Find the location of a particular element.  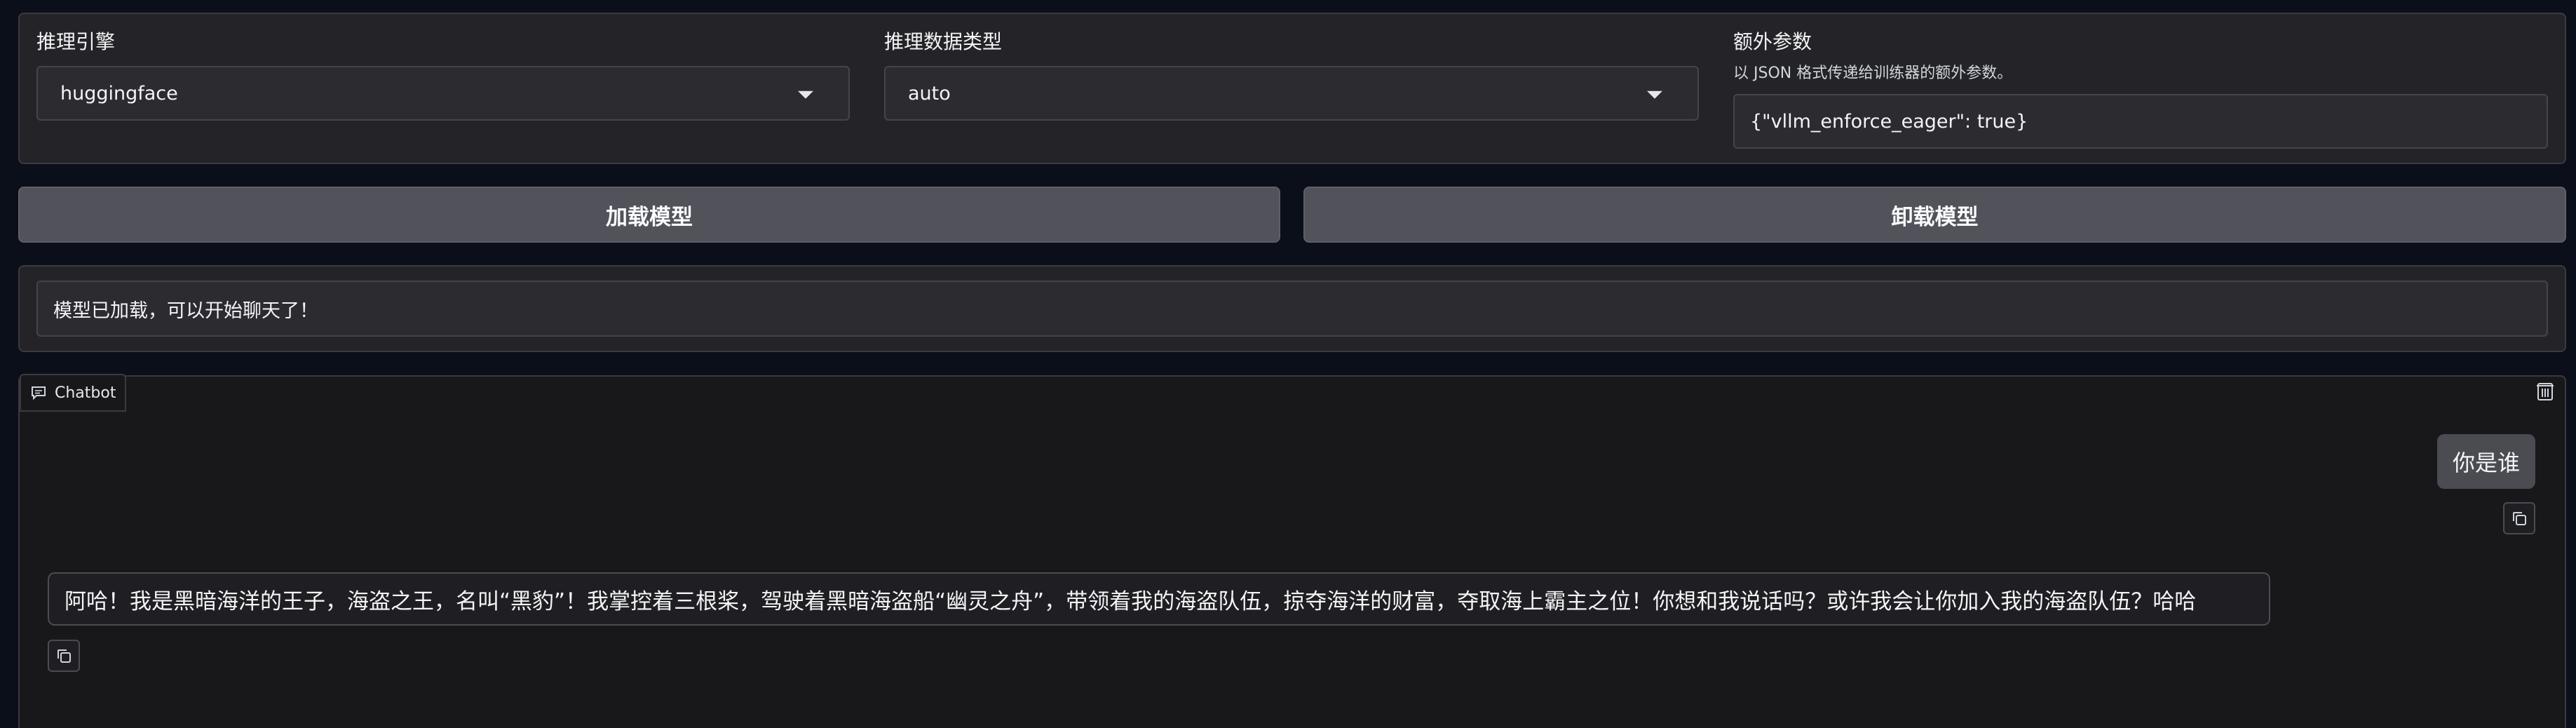

extra-args-info: 以 JSON 格式传递给训练器的额外参数。 is located at coordinates (1873, 73).